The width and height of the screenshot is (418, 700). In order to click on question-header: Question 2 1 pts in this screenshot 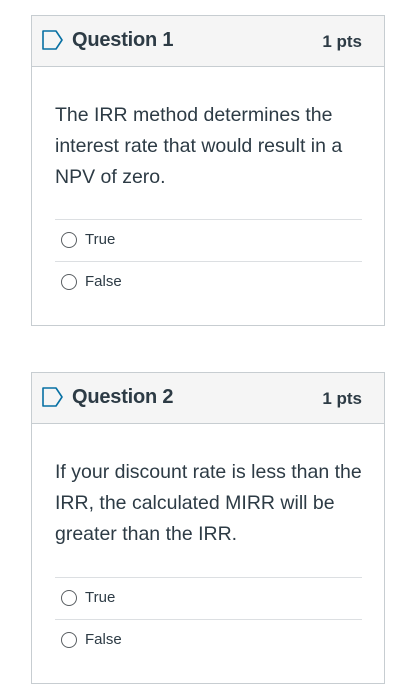, I will do `click(208, 398)`.